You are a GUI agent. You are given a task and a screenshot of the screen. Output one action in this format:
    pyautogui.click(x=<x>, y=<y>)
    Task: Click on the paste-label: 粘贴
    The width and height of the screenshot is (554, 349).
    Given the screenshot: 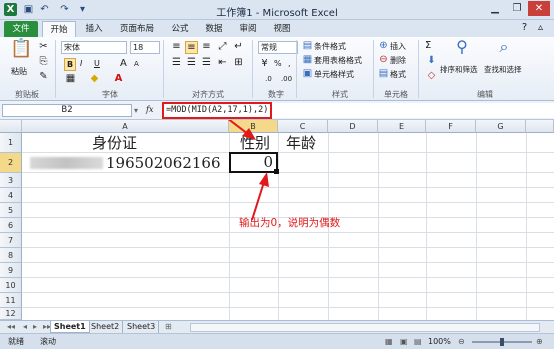 What is the action you would take?
    pyautogui.click(x=19, y=71)
    